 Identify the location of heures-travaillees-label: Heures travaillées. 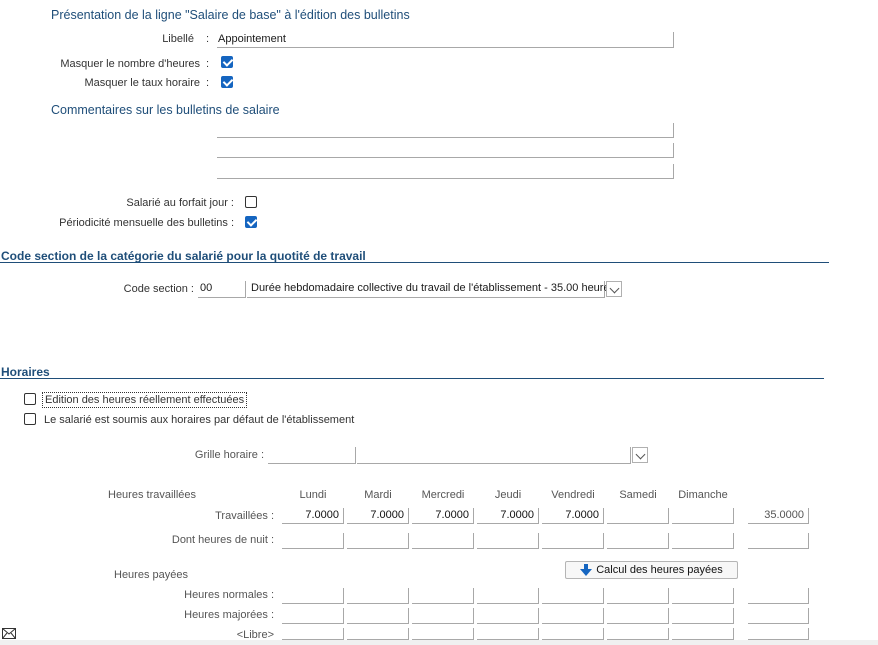
(152, 495).